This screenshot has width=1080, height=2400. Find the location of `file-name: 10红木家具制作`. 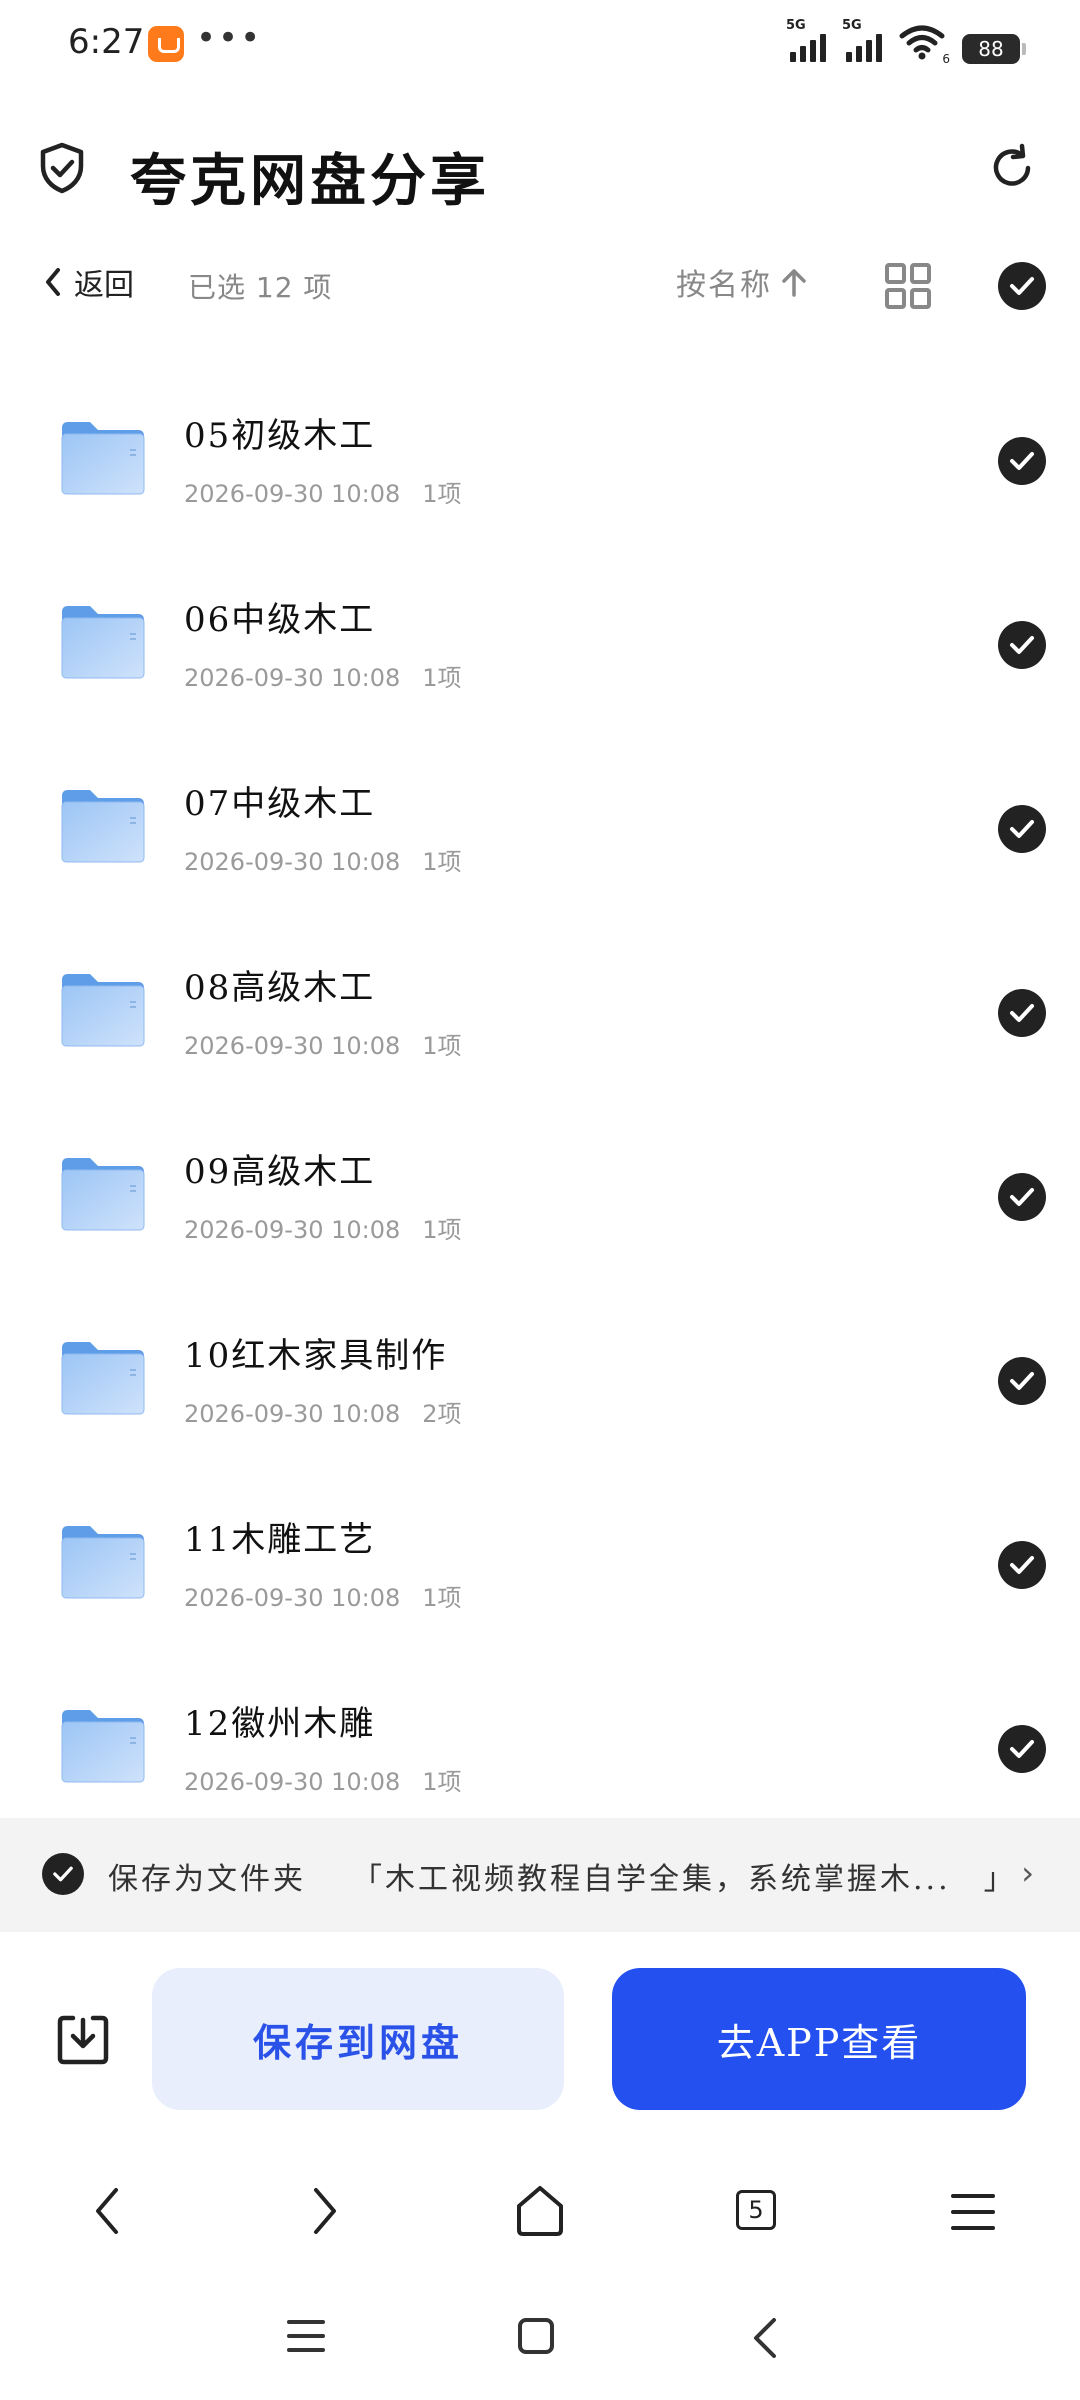

file-name: 10红木家具制作 is located at coordinates (316, 1356).